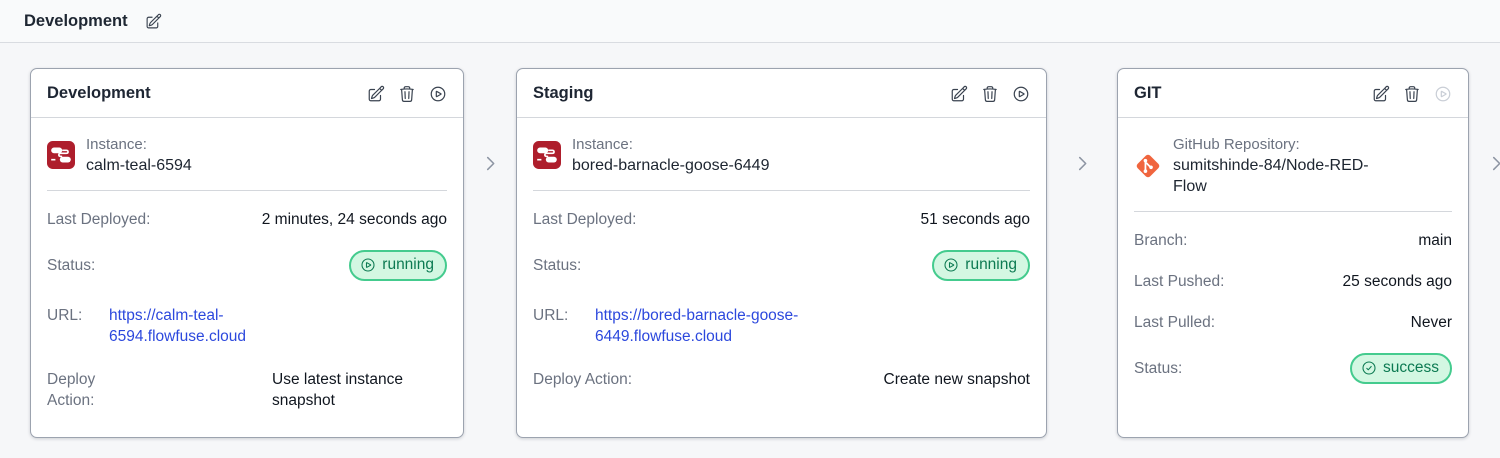  What do you see at coordinates (1293, 368) in the screenshot?
I see `status-row: Status: success` at bounding box center [1293, 368].